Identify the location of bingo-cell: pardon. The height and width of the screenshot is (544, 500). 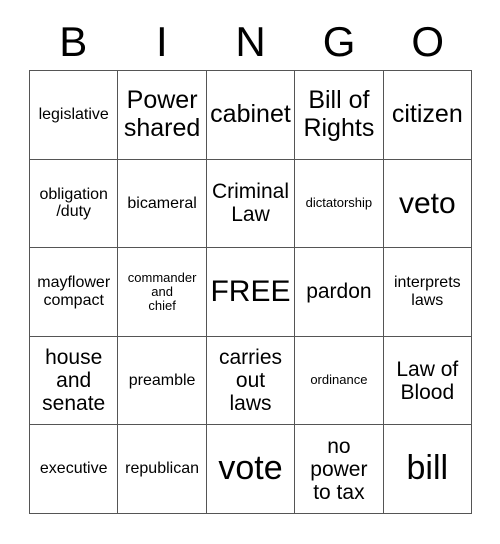
(339, 292).